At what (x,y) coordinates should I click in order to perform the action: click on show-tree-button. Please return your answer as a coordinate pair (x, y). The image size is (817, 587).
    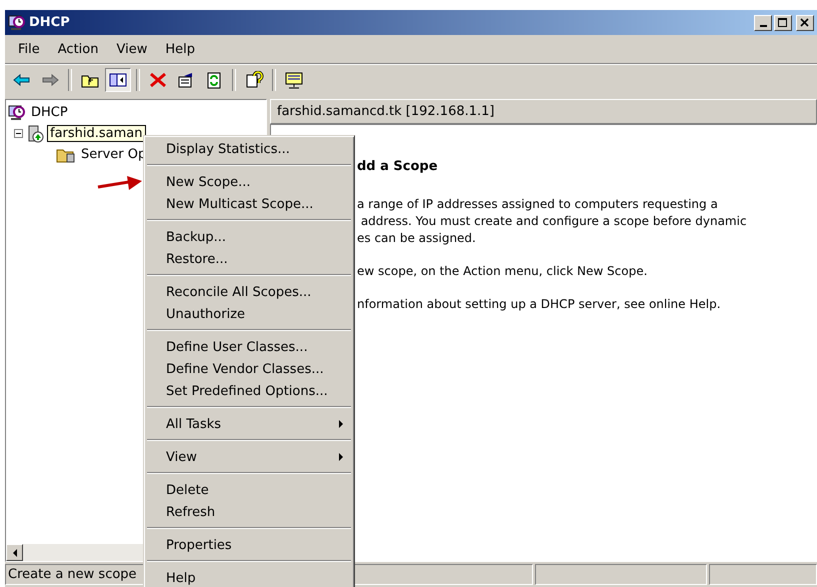
    Looking at the image, I should click on (118, 80).